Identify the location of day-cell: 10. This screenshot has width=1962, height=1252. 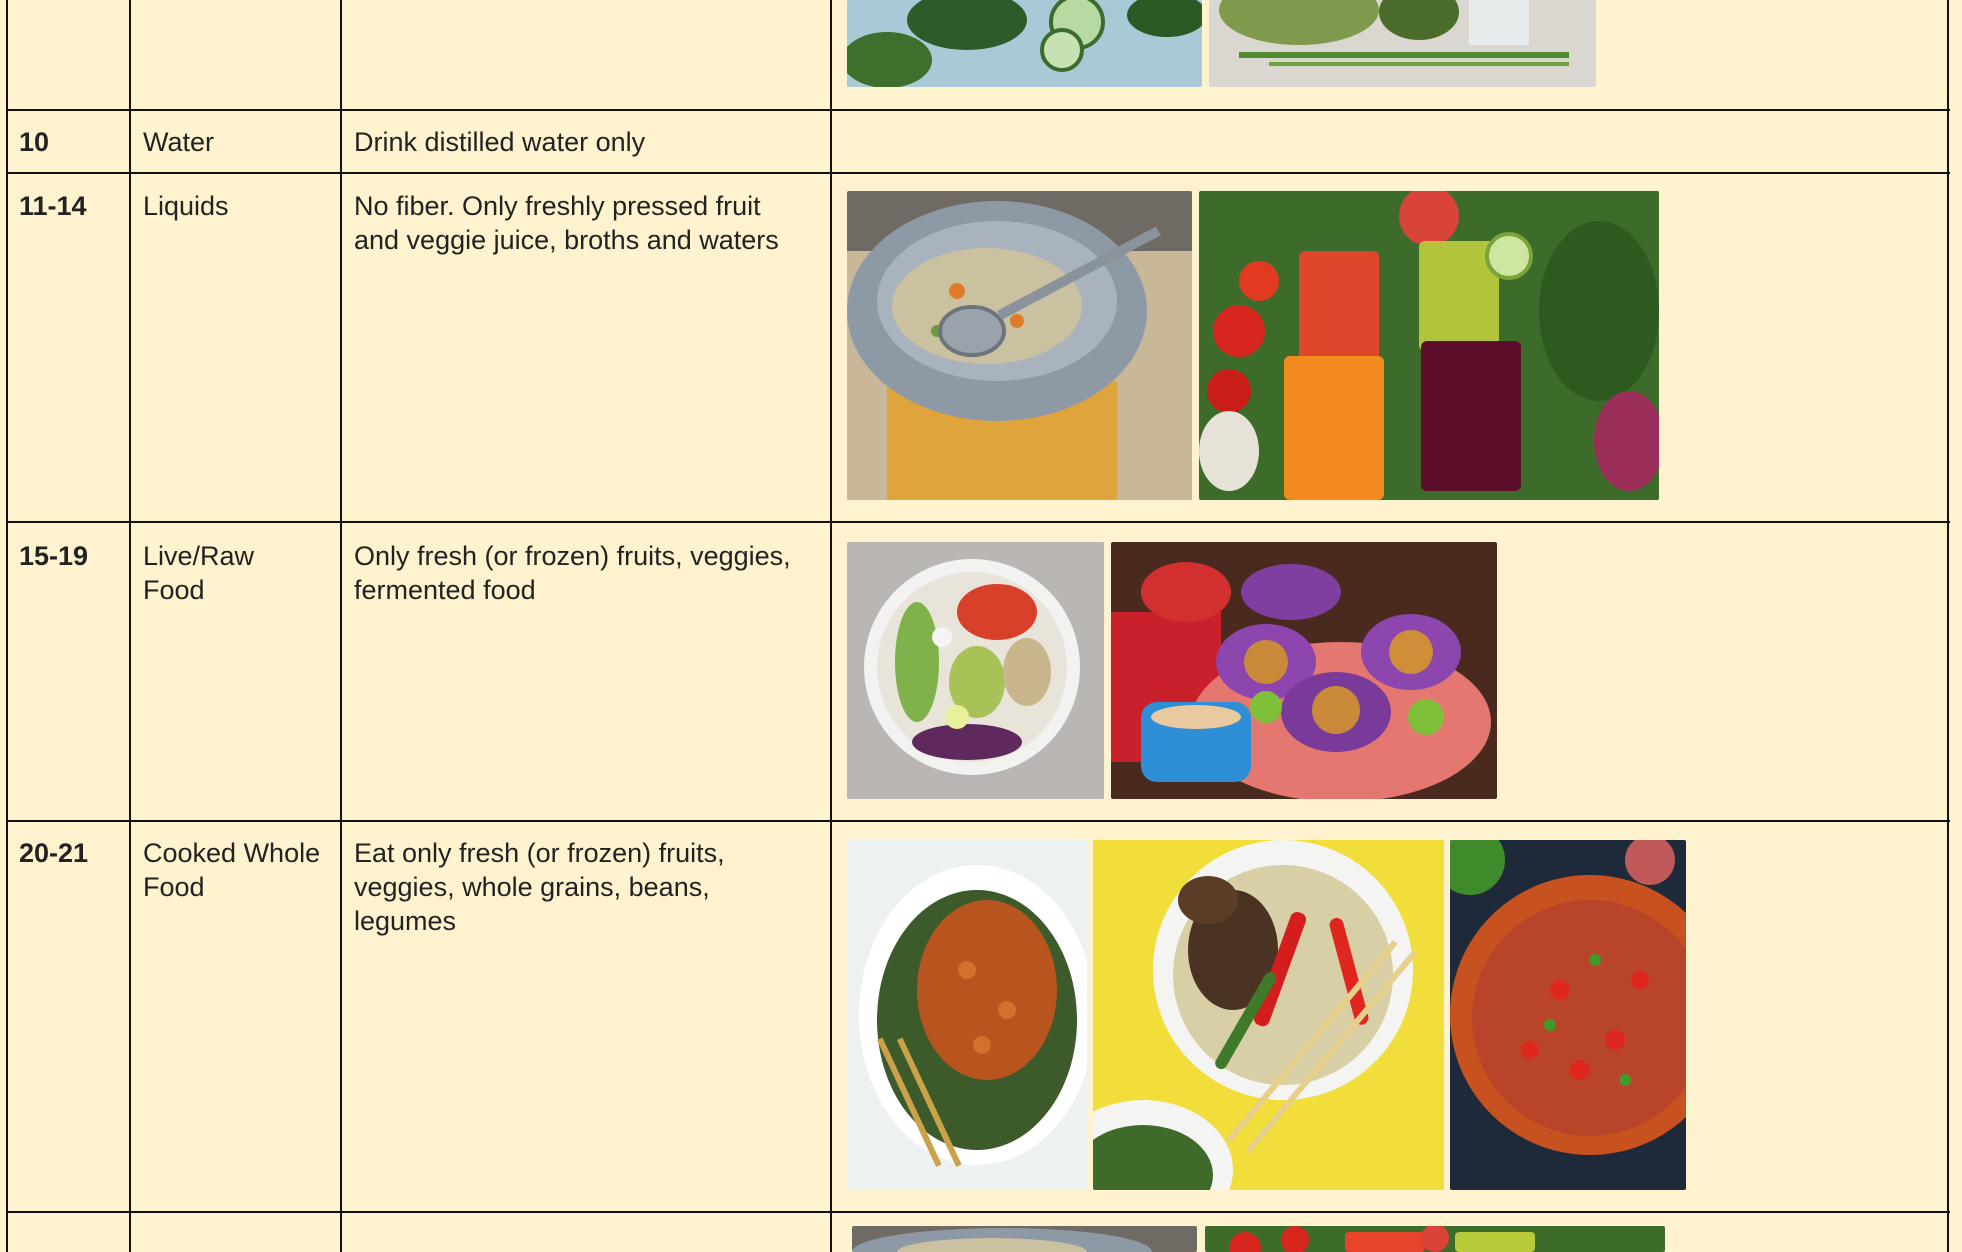
(34, 142).